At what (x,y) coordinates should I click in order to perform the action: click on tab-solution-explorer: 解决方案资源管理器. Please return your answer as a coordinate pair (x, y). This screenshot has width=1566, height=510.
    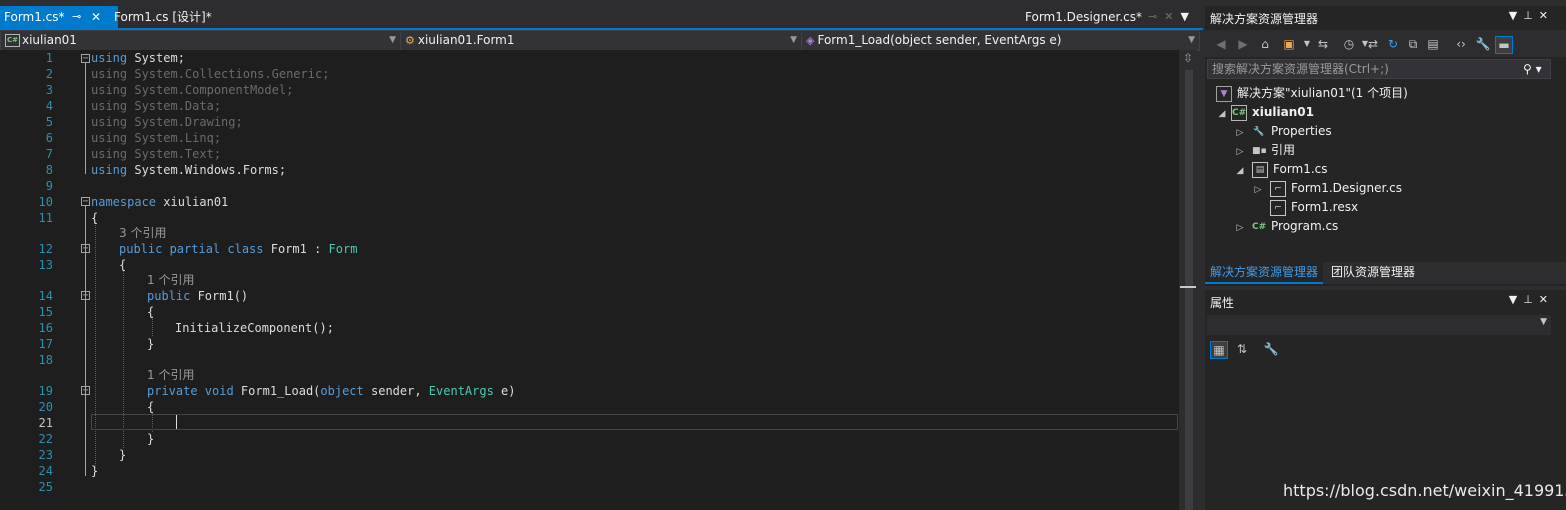
    Looking at the image, I should click on (1264, 273).